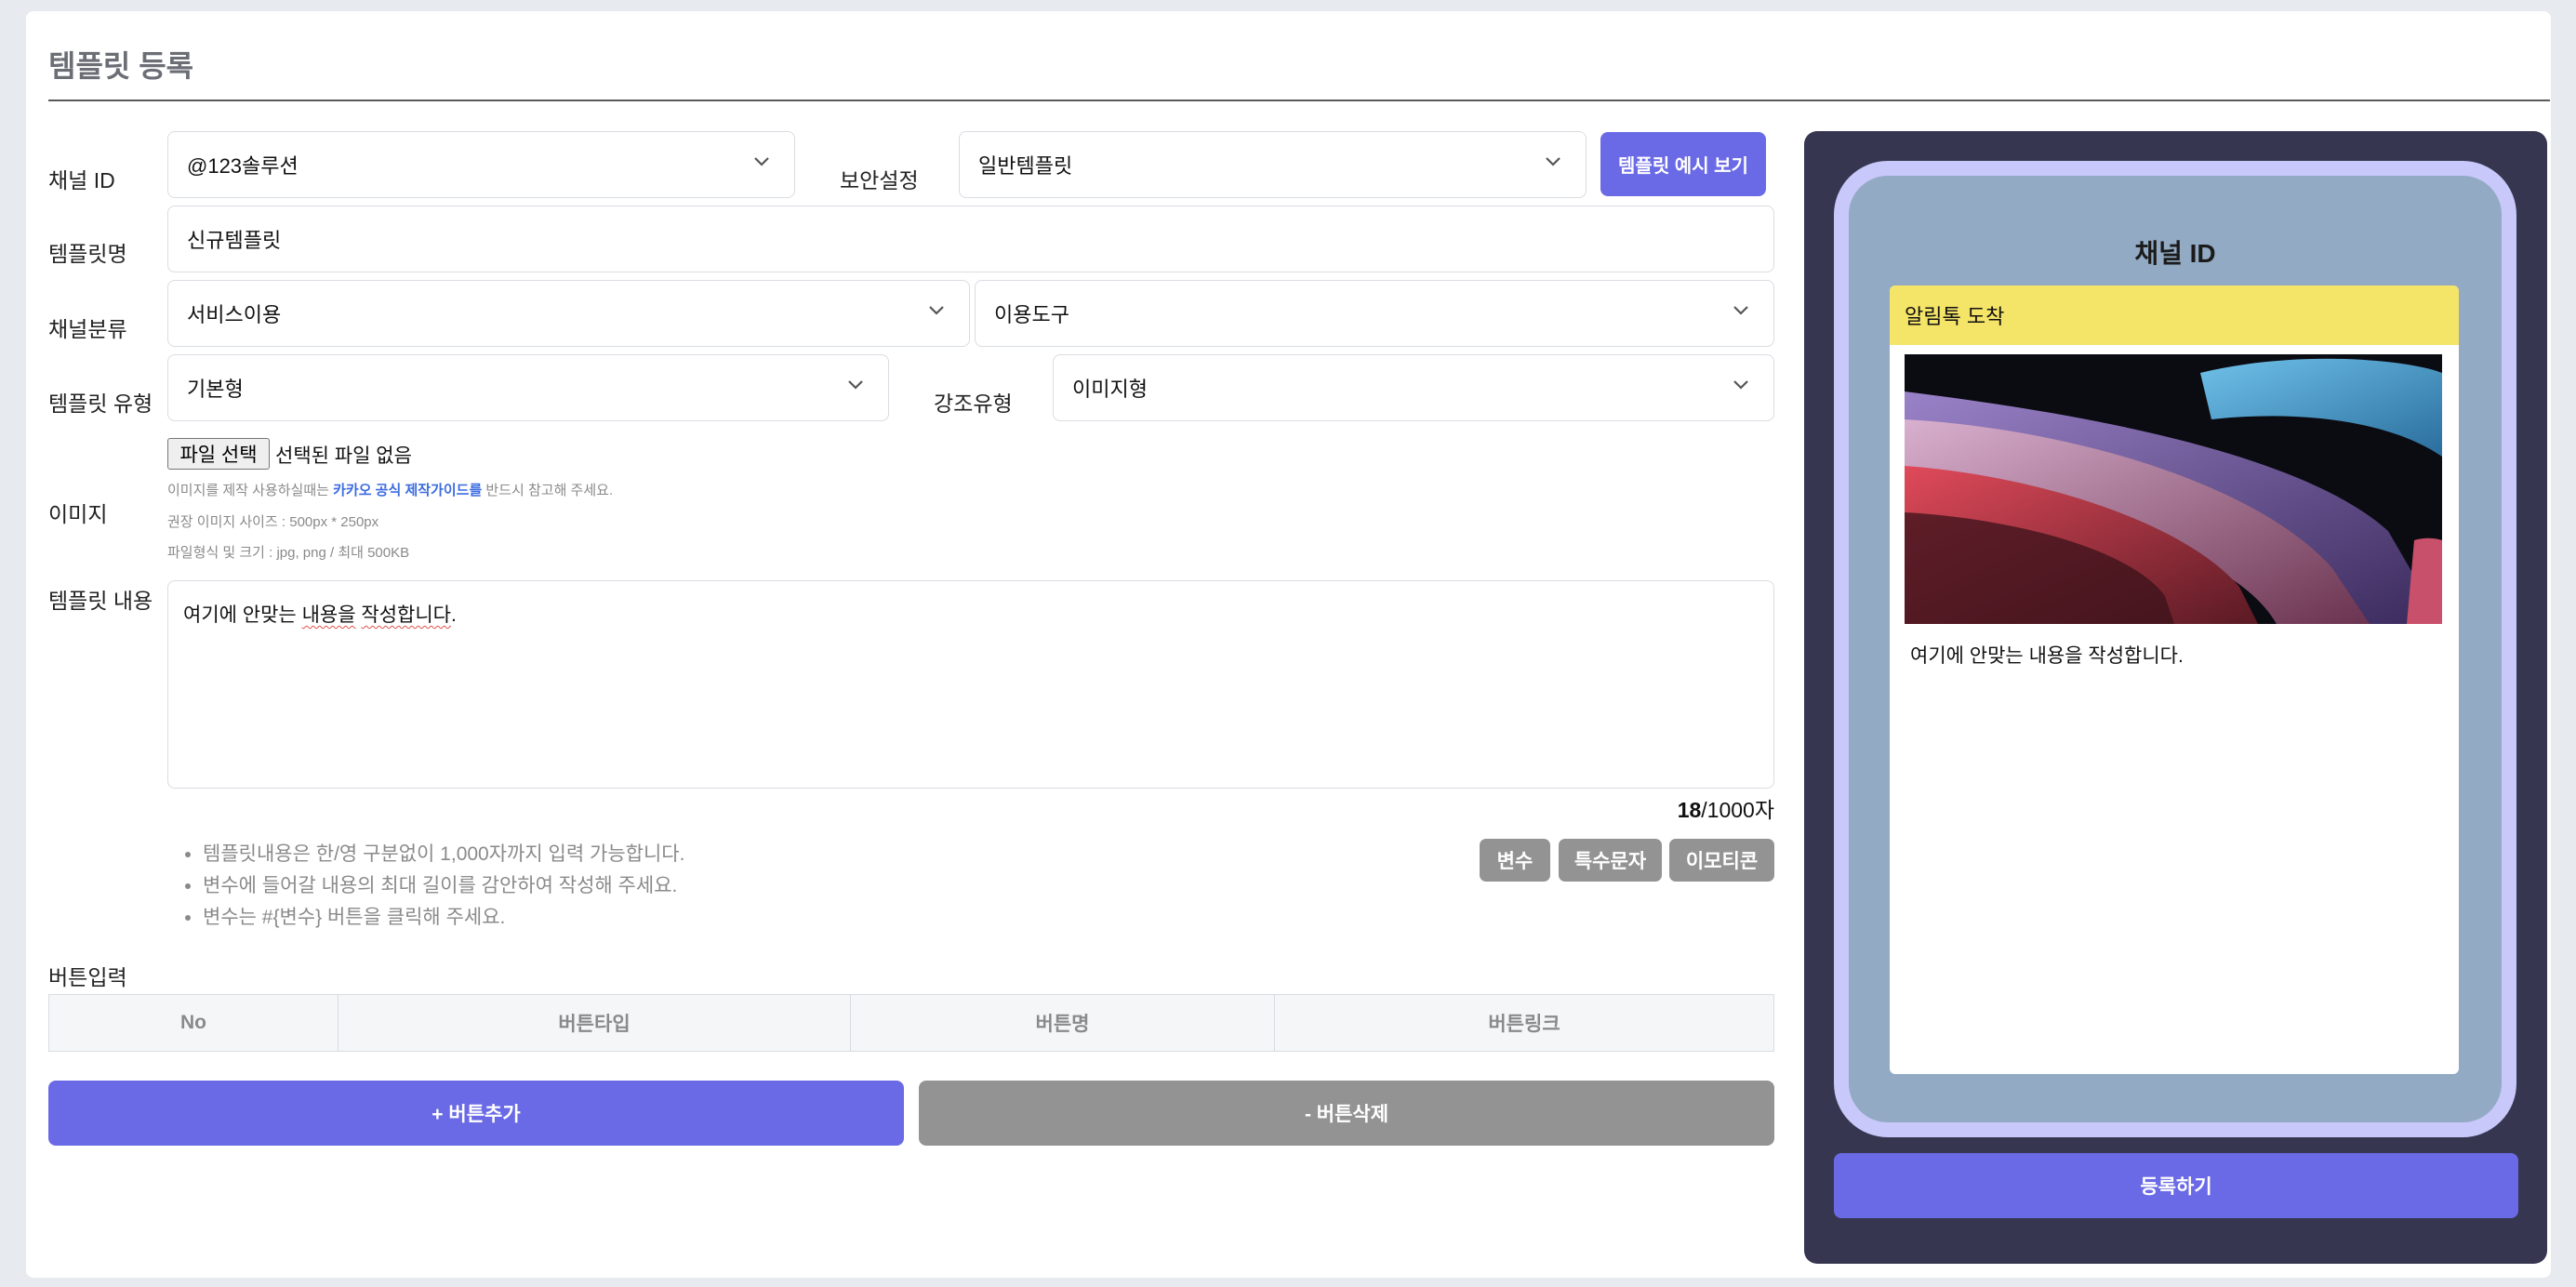 This screenshot has width=2576, height=1287. I want to click on template-name-value: 신규템플릿, so click(234, 240).